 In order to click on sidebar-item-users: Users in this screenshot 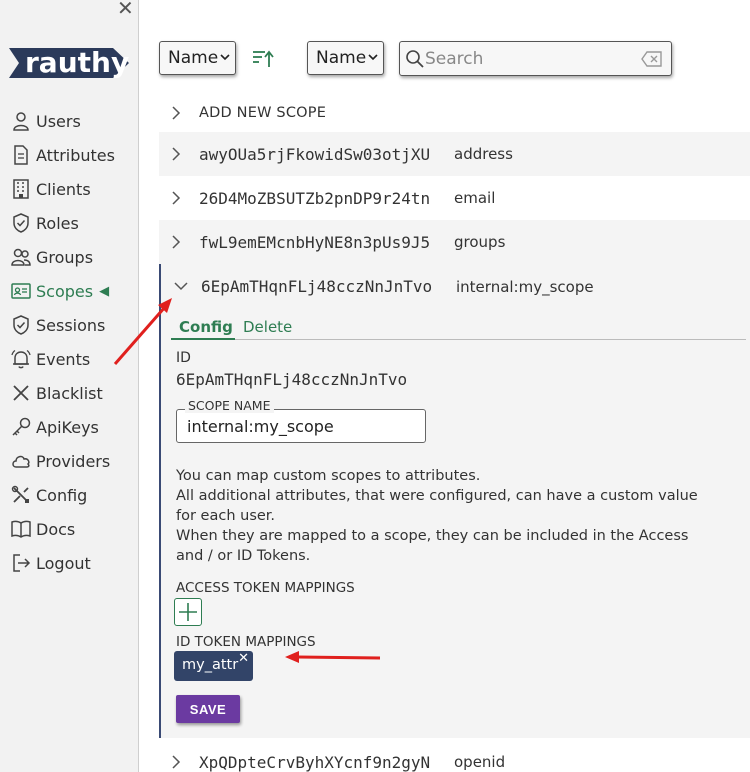, I will do `click(45, 121)`.